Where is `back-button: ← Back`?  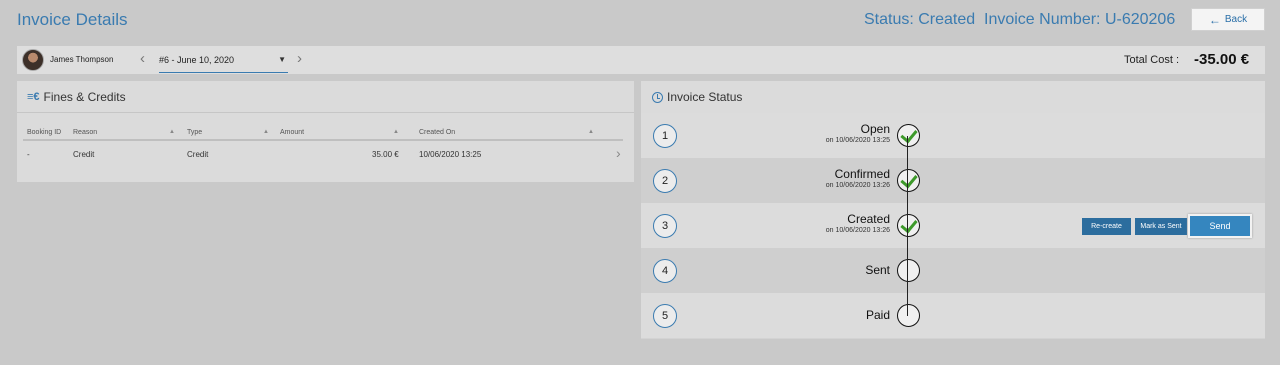 back-button: ← Back is located at coordinates (1228, 19).